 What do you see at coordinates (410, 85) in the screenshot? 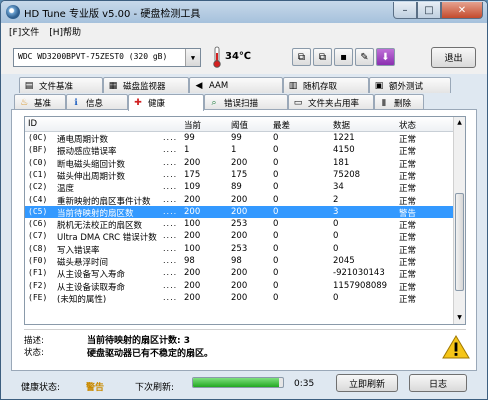
I see `tab-extra-tests: ▣ 额外测试` at bounding box center [410, 85].